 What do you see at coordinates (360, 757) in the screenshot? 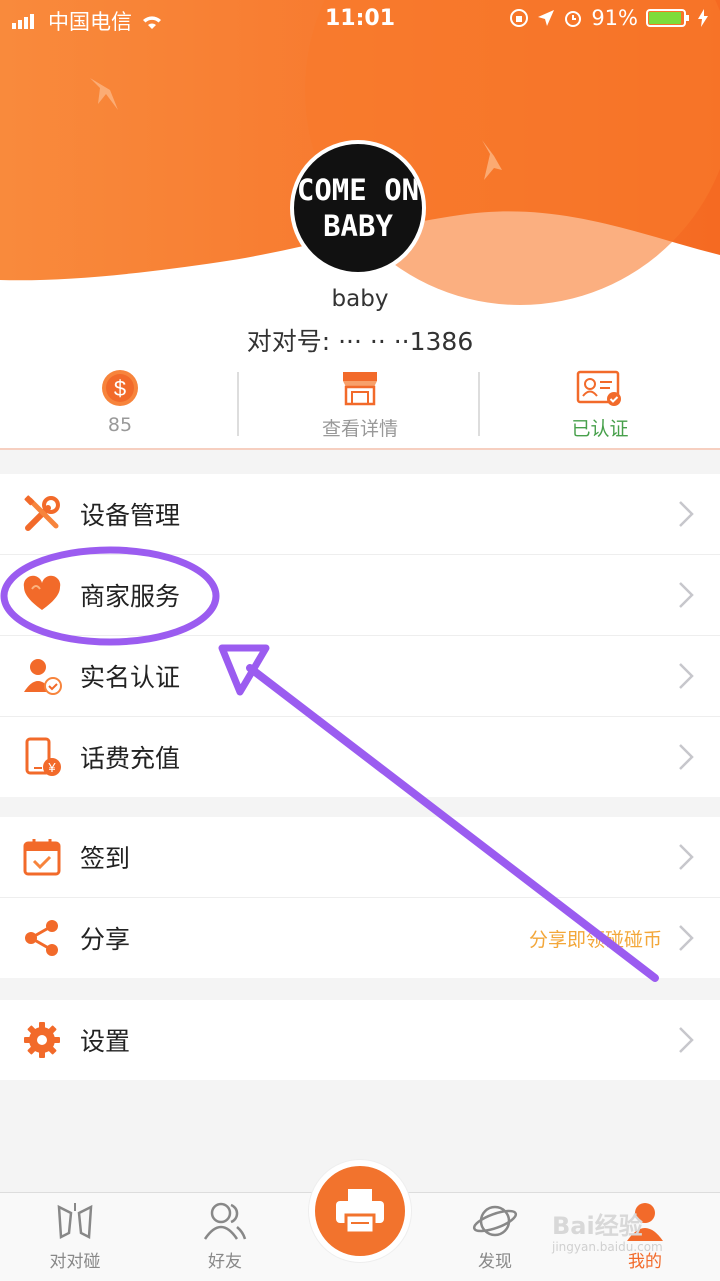
I see `menu-item-phone-recharge: ¥ 话费充值` at bounding box center [360, 757].